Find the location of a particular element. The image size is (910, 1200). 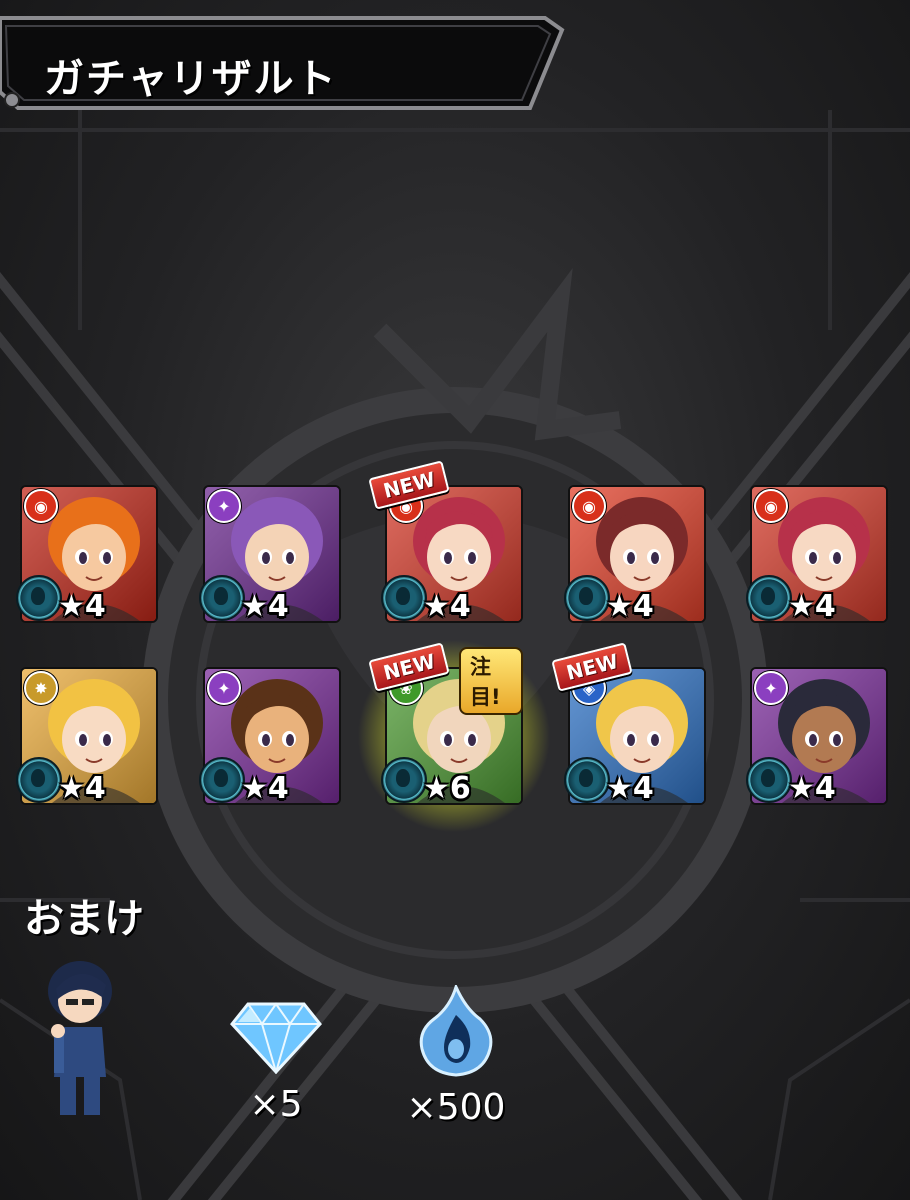

soul-quantity: ×500 is located at coordinates (456, 1107).